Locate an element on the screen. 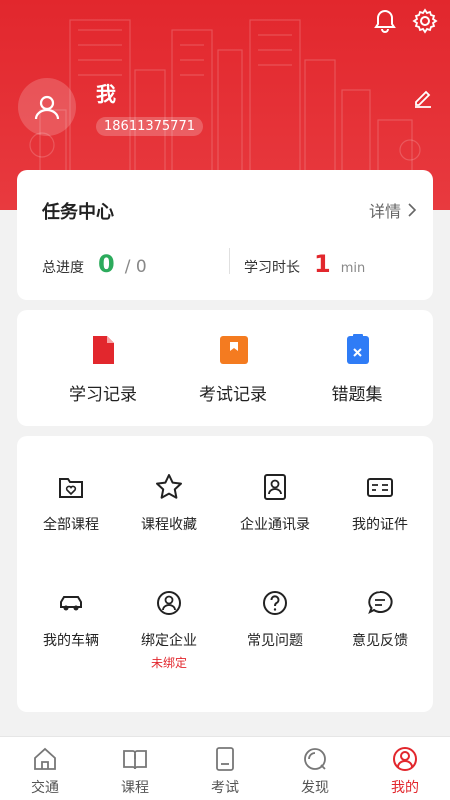 Image resolution: width=450 pixels, height=800 pixels. discover-icon is located at coordinates (315, 759).